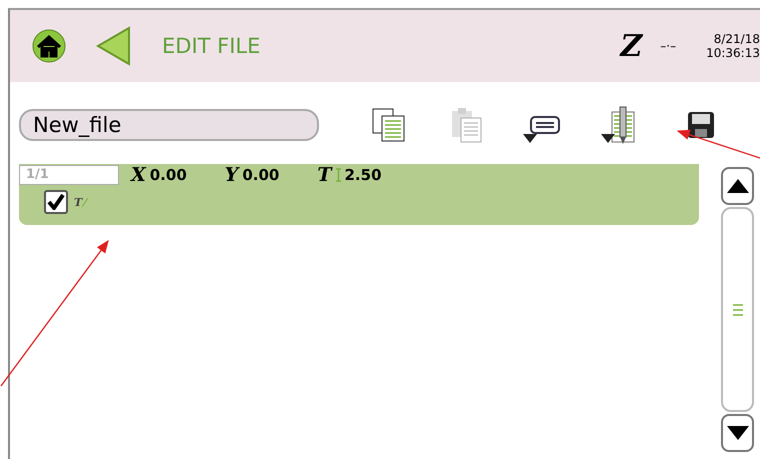 The height and width of the screenshot is (459, 760). I want to click on paste-icon, so click(467, 125).